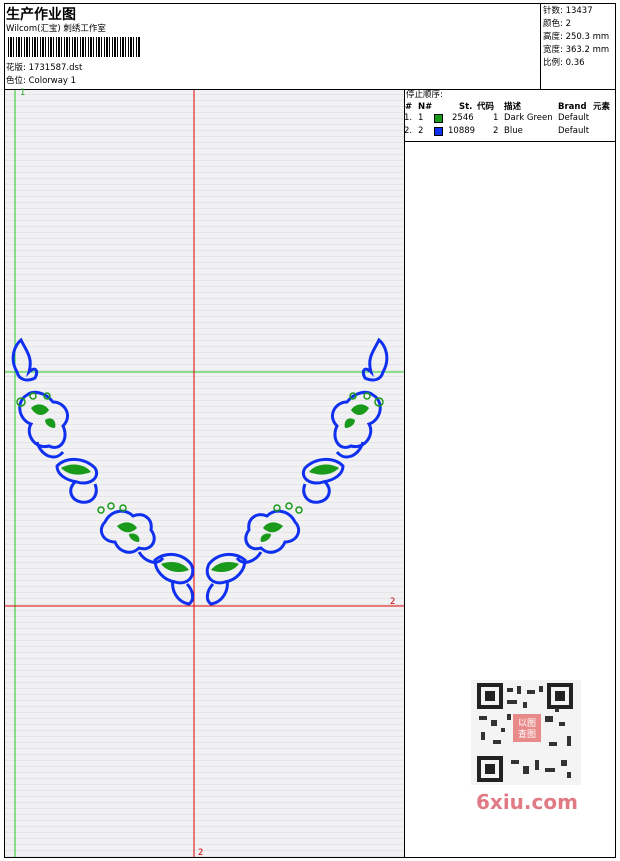 Image resolution: width=620 pixels, height=861 pixels. What do you see at coordinates (496, 131) in the screenshot?
I see `row-code: 2` at bounding box center [496, 131].